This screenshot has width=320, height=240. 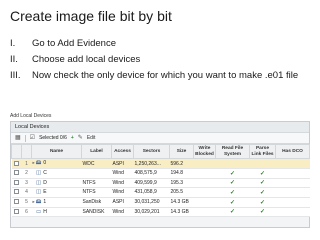 What do you see at coordinates (32, 138) in the screenshot?
I see `select-all-icon: ☑` at bounding box center [32, 138].